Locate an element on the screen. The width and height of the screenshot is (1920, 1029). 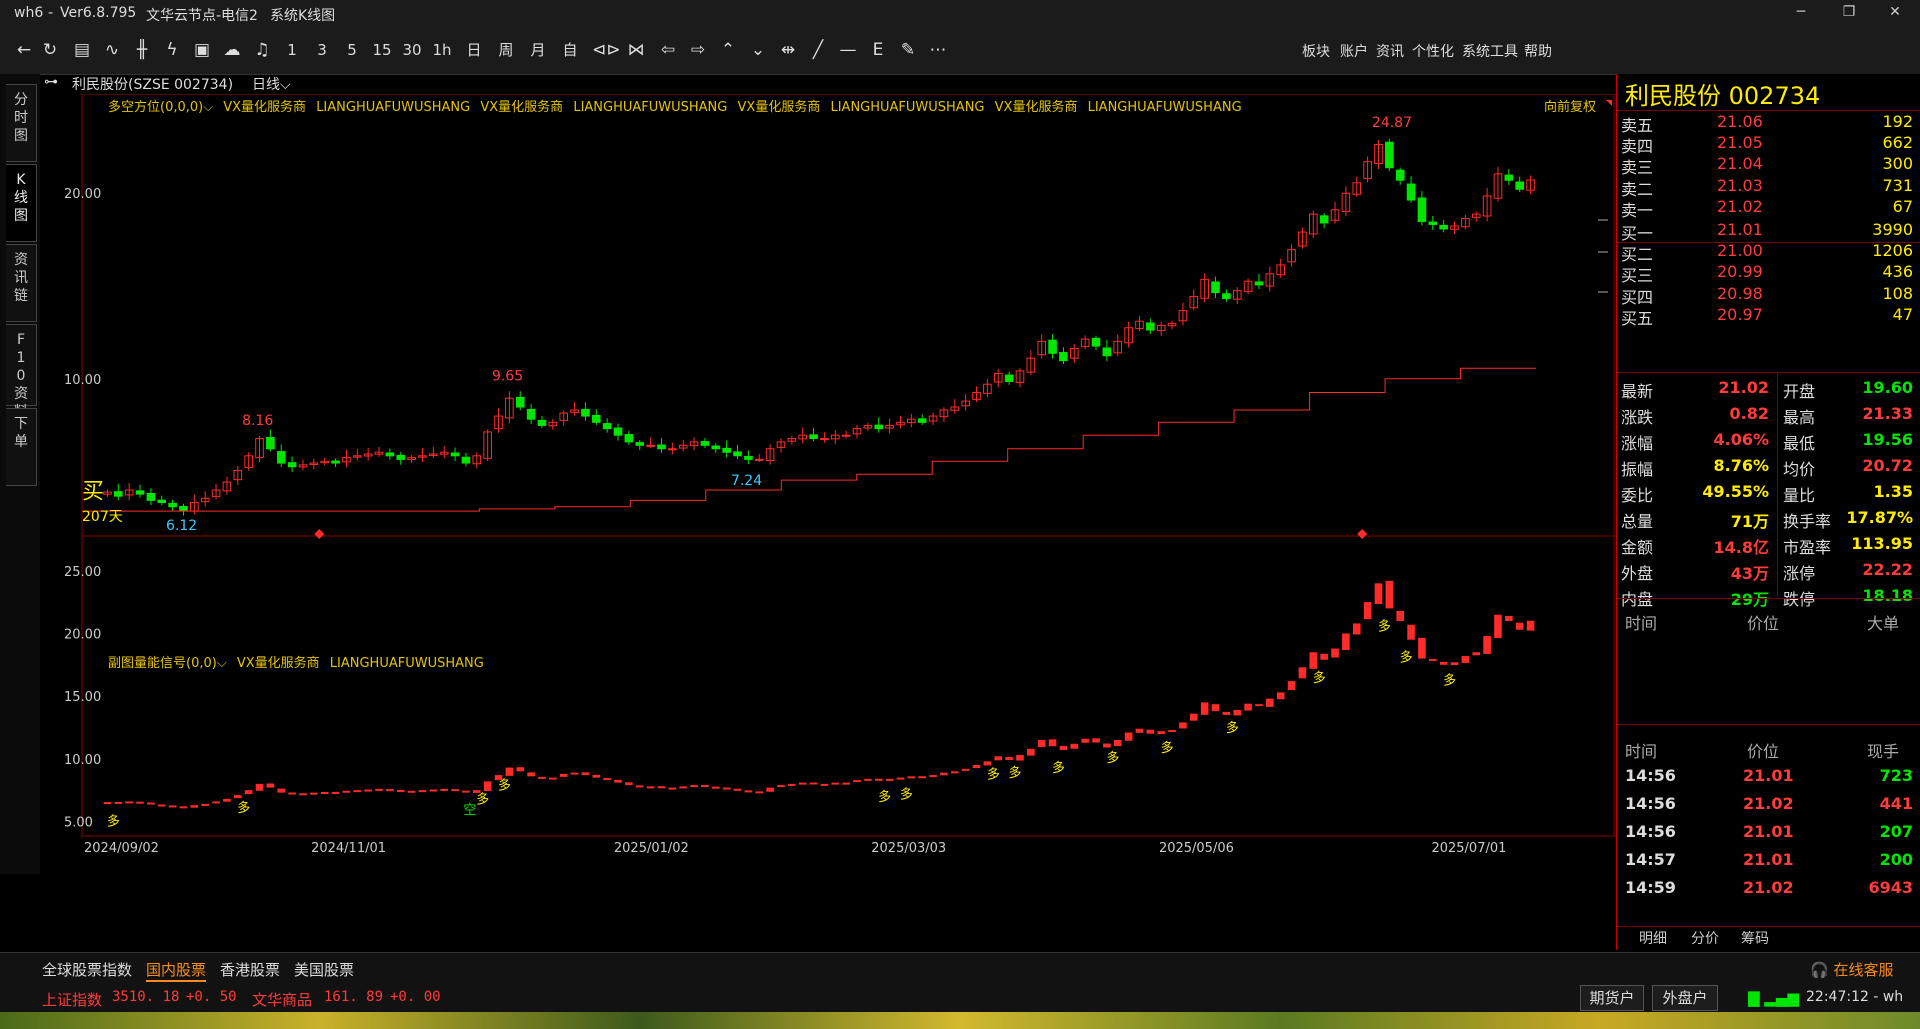
tab-kline: K线图 is located at coordinates (21, 203).